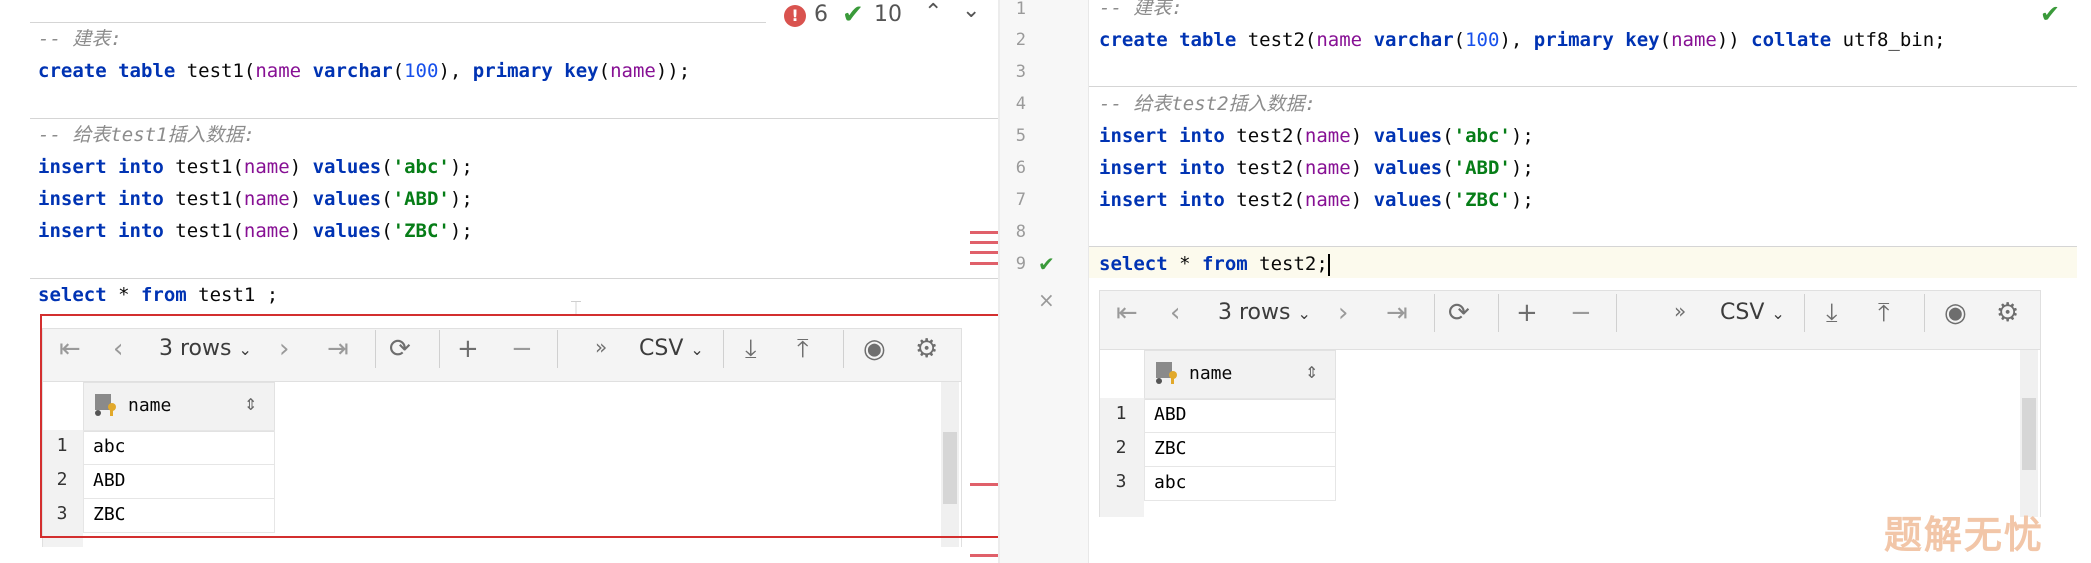  I want to click on close-result-icon: ×, so click(1046, 300).